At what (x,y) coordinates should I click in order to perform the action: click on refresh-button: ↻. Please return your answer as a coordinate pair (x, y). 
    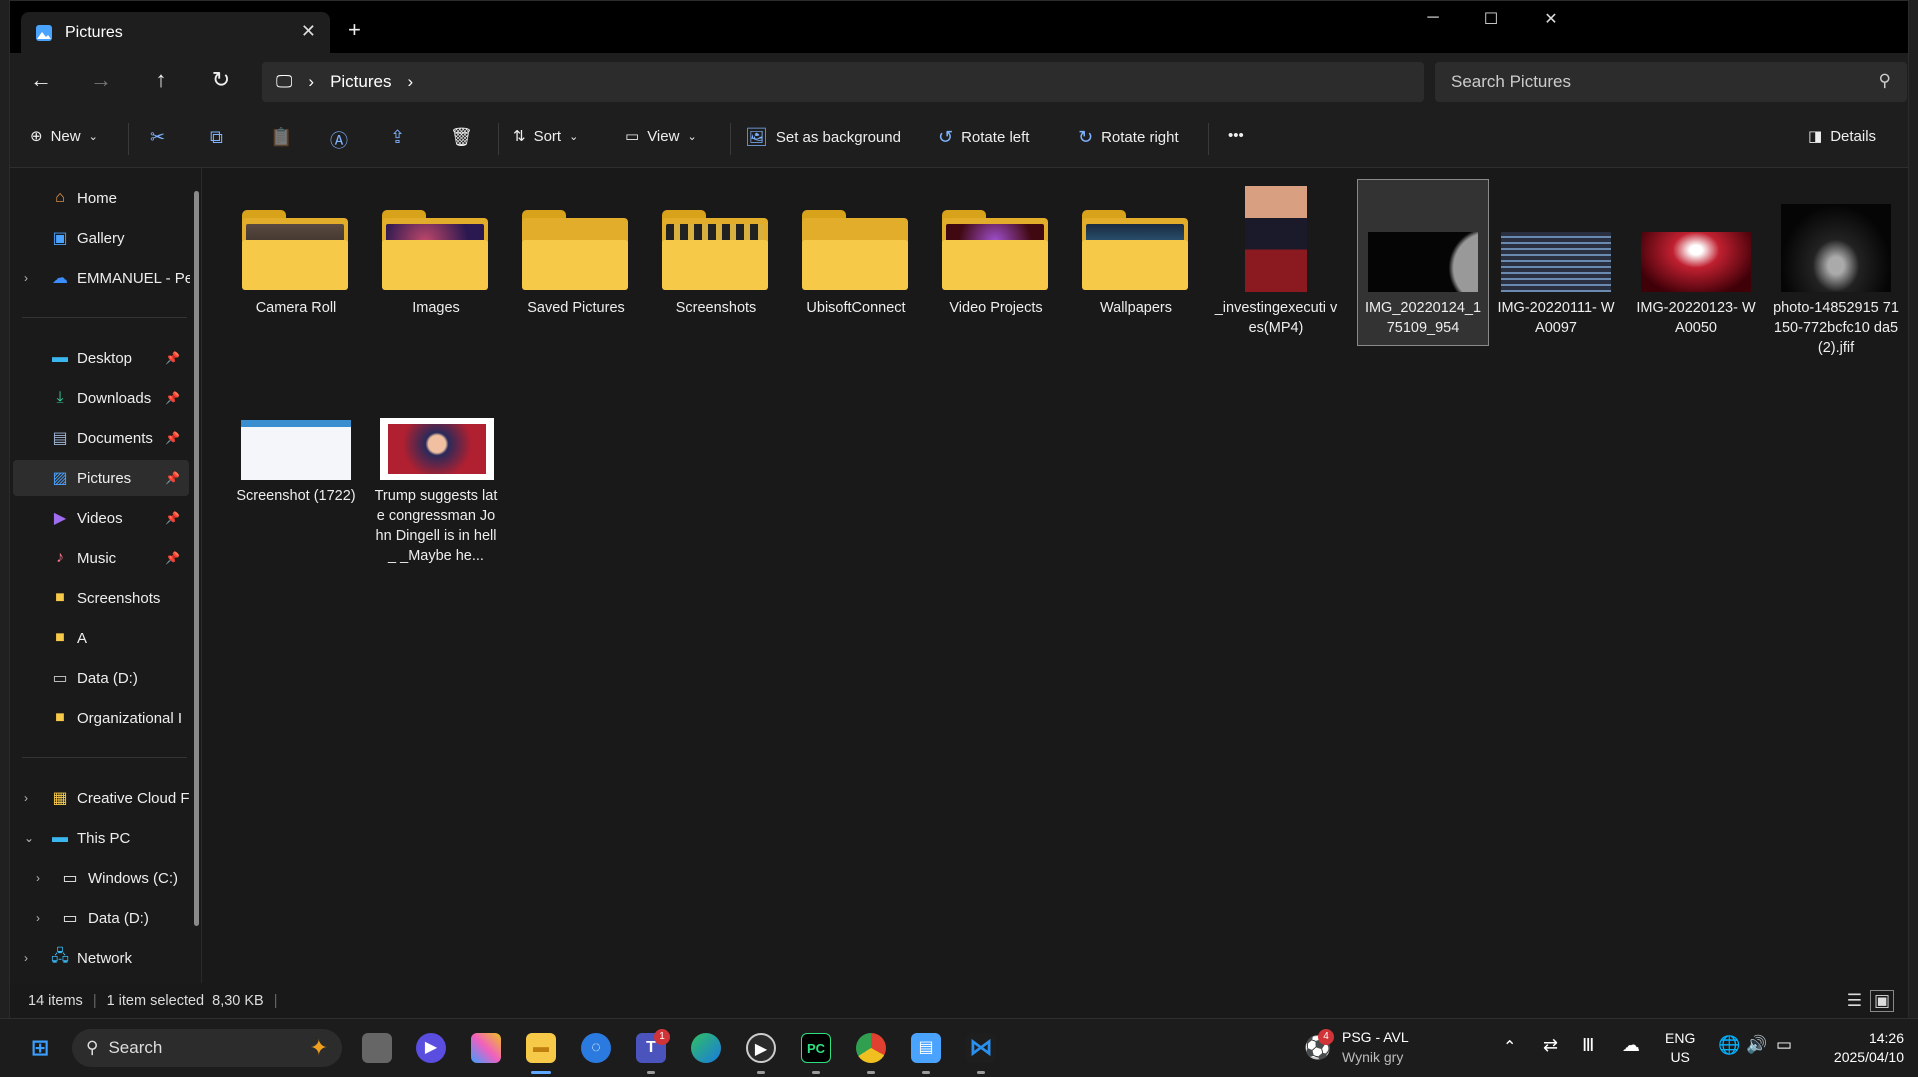
    Looking at the image, I should click on (221, 82).